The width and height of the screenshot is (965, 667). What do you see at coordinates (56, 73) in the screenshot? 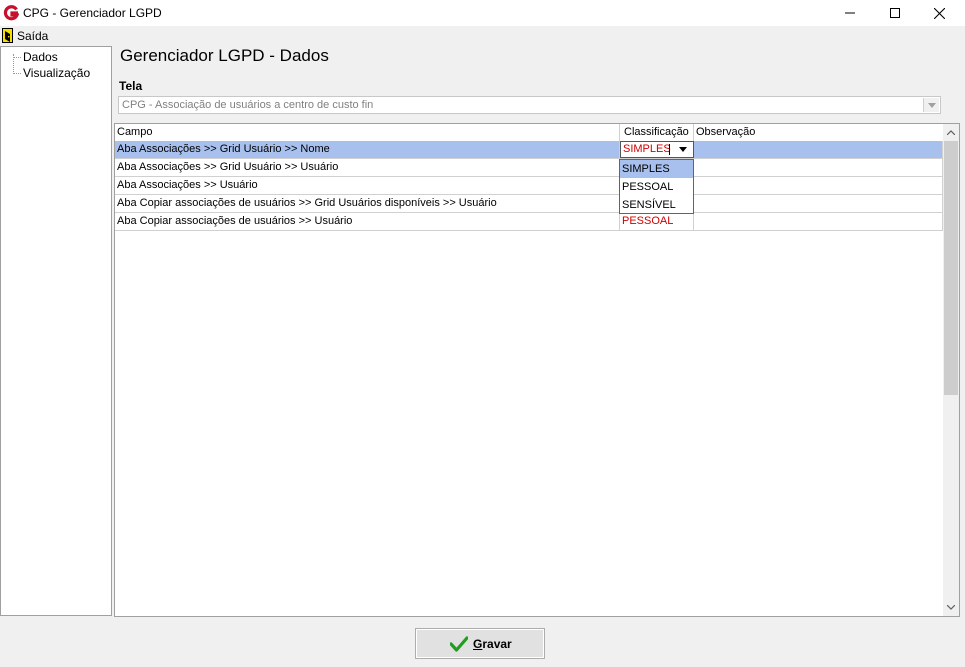
I see `sidebar-item-visualizacao: Visualização` at bounding box center [56, 73].